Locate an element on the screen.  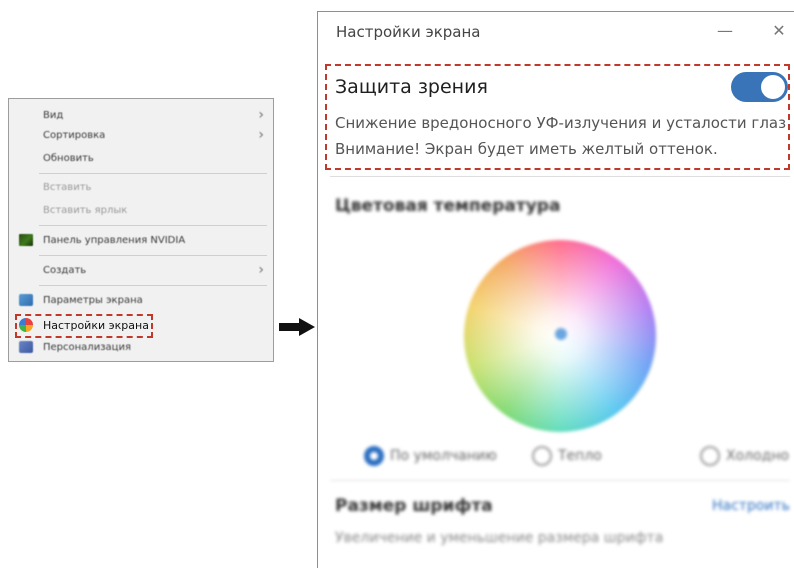
menu-item-label: Персонализация is located at coordinates (87, 347).